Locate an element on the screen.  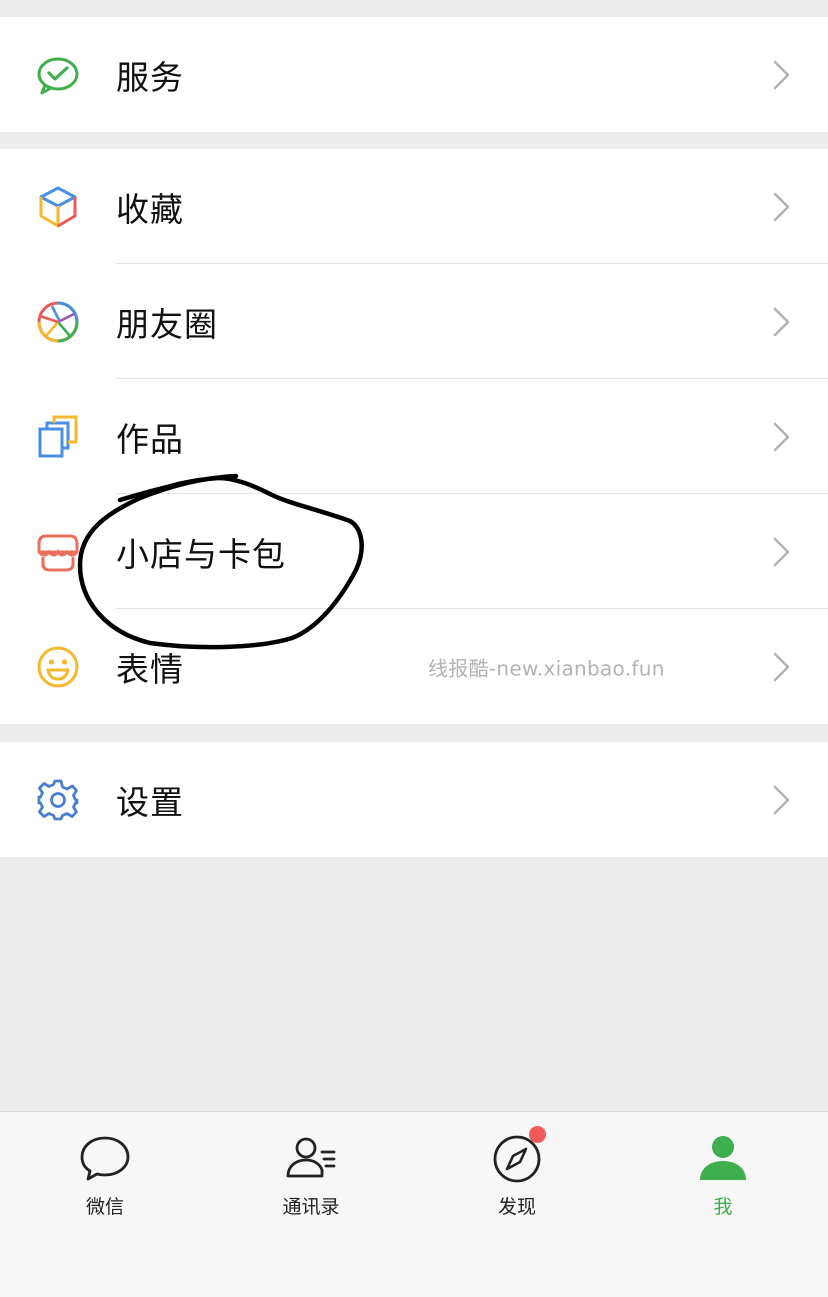
contacts-icon is located at coordinates (311, 1159).